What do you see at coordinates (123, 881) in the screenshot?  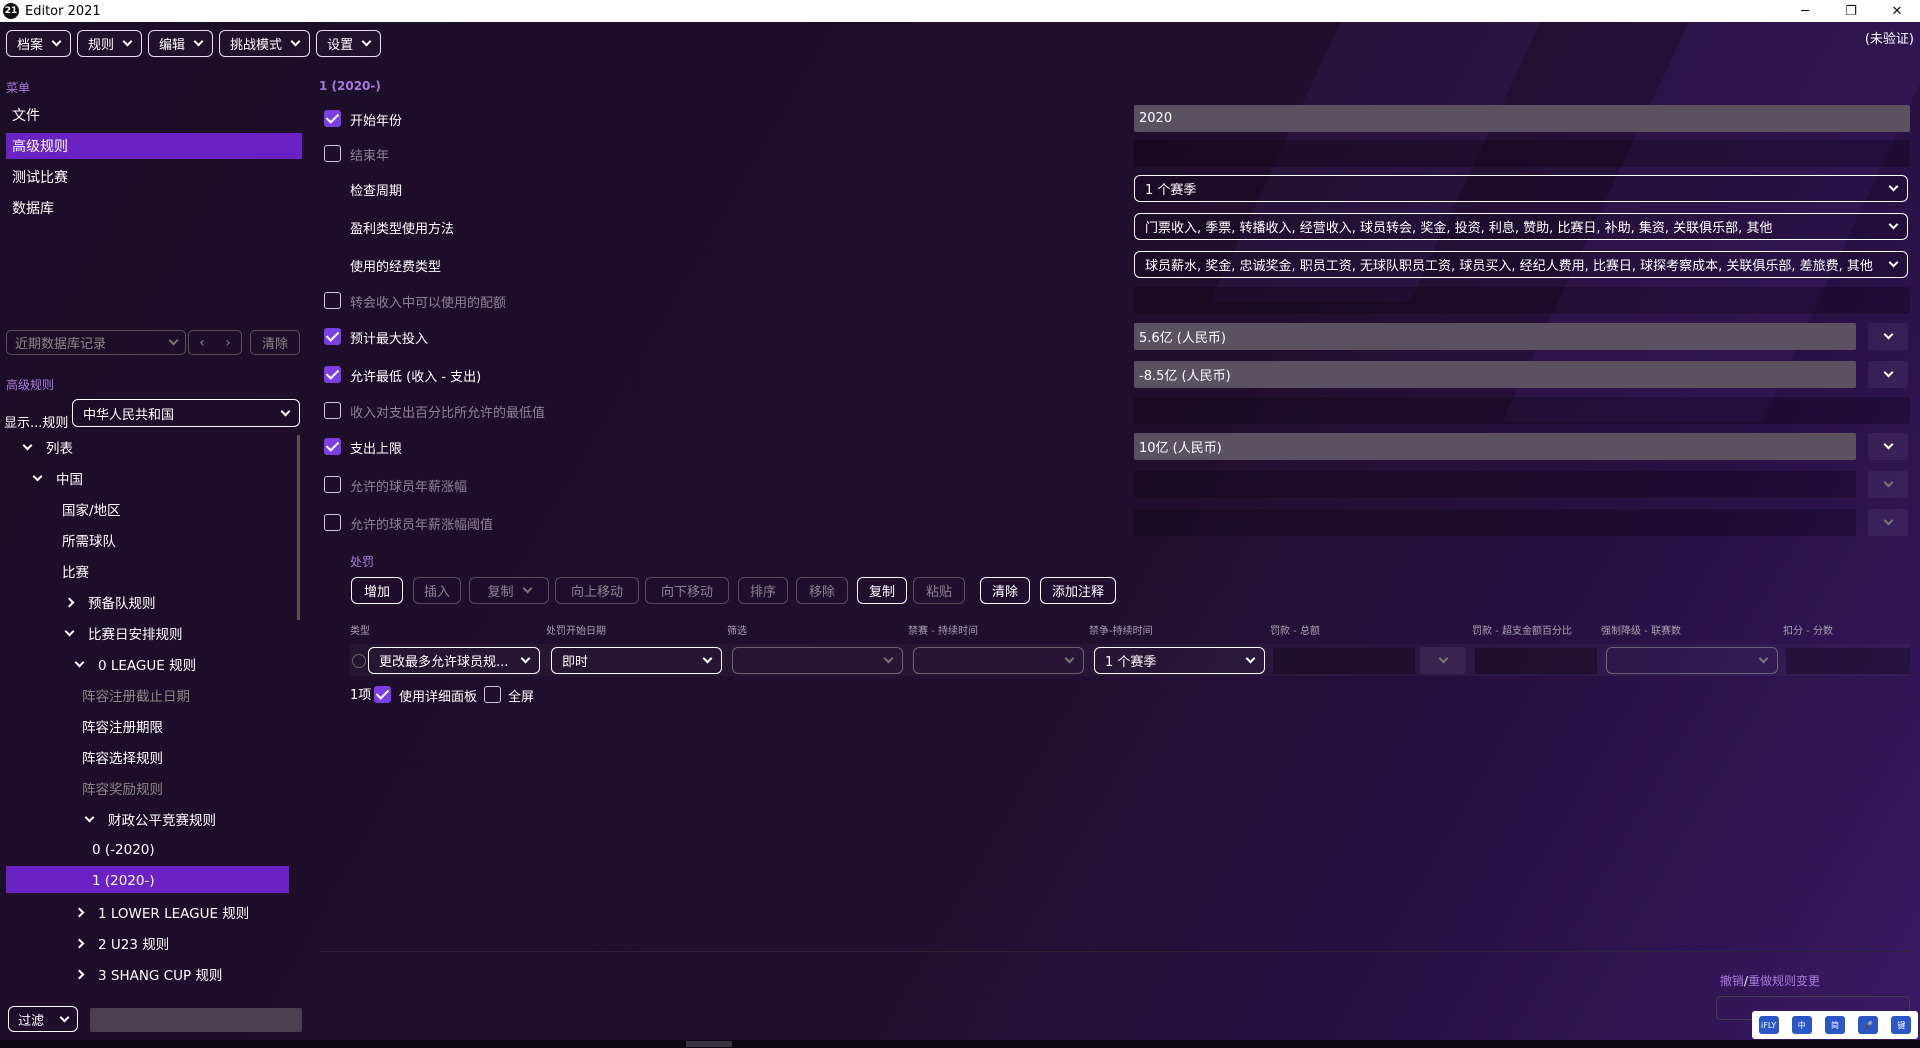 I see `tree-item: 1 (2020-)` at bounding box center [123, 881].